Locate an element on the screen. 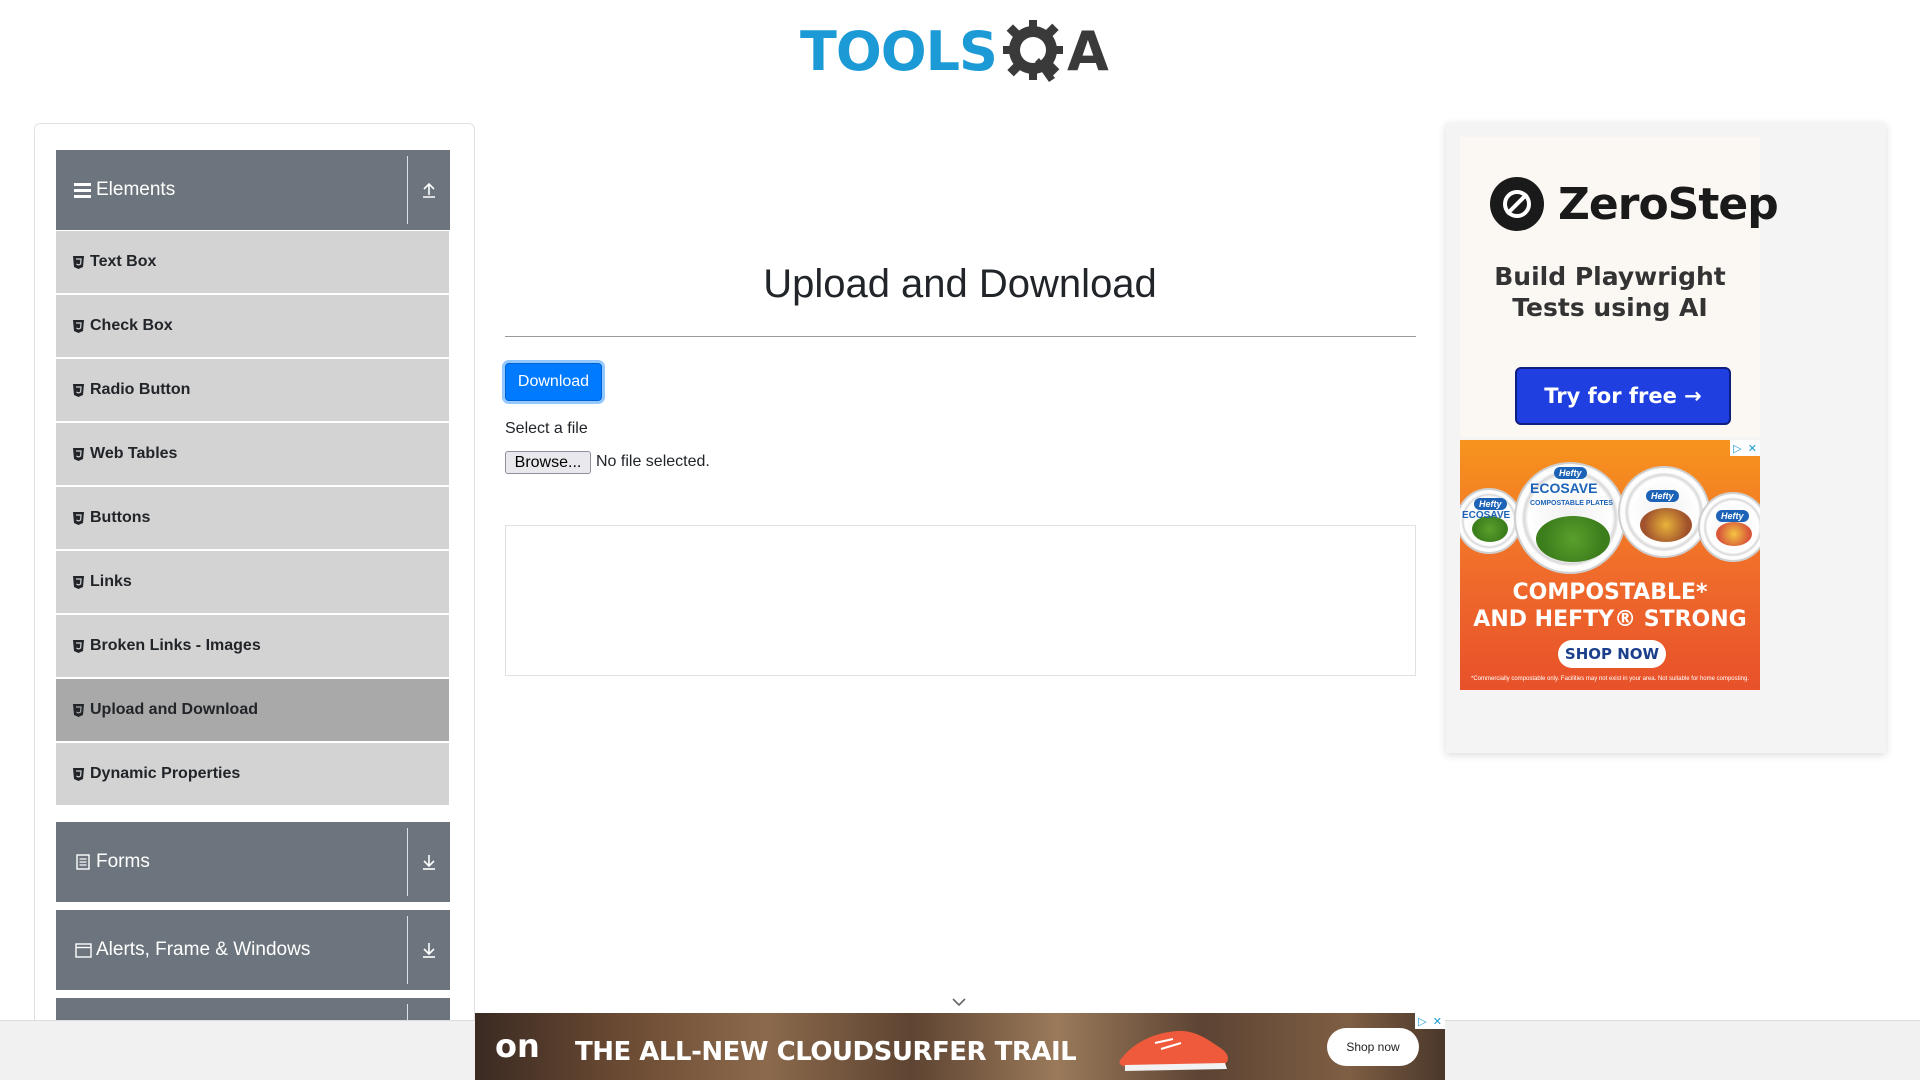 The image size is (1920, 1080). sidebar-item-buttons: Buttons is located at coordinates (252, 518).